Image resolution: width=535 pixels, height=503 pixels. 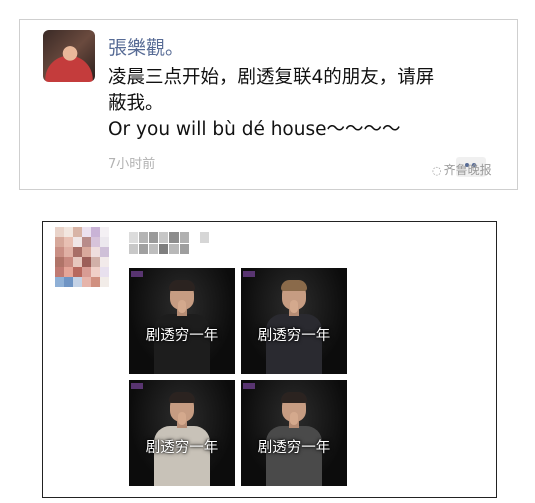 I want to click on avatar-blurred, so click(x=82, y=257).